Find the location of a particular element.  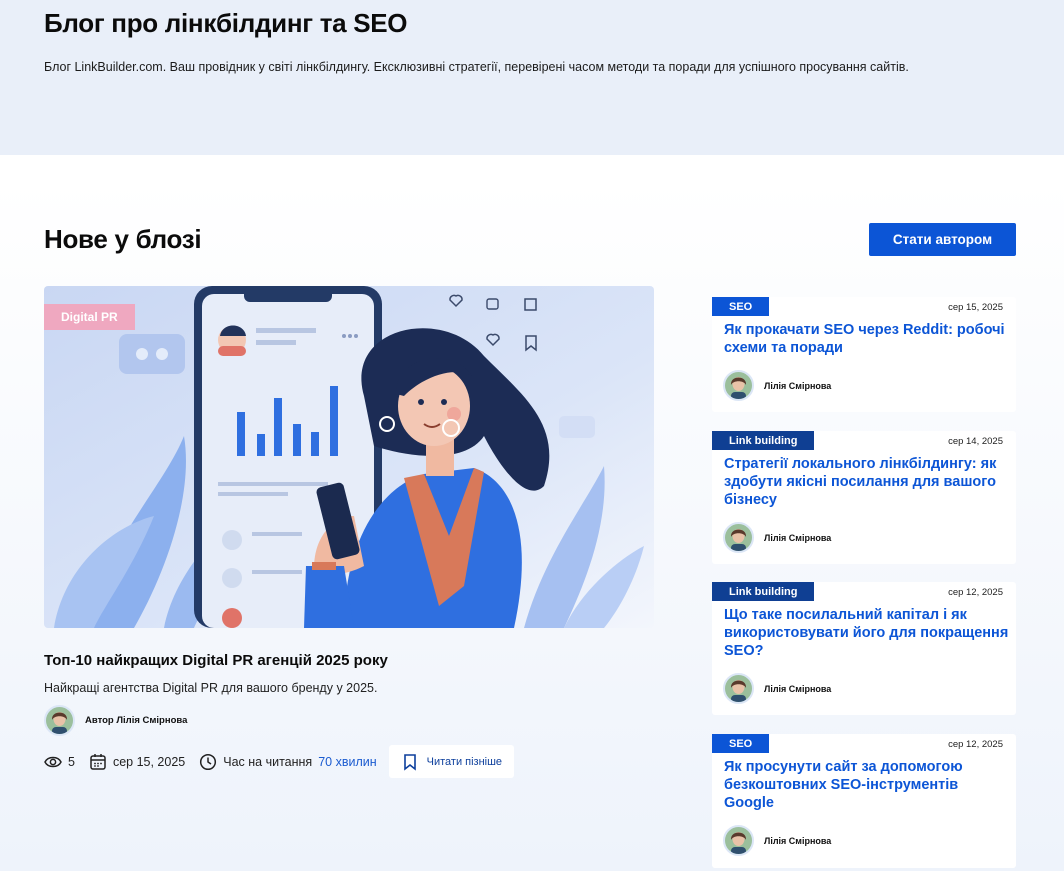

read-later-label: Читати пізніше is located at coordinates (464, 761).